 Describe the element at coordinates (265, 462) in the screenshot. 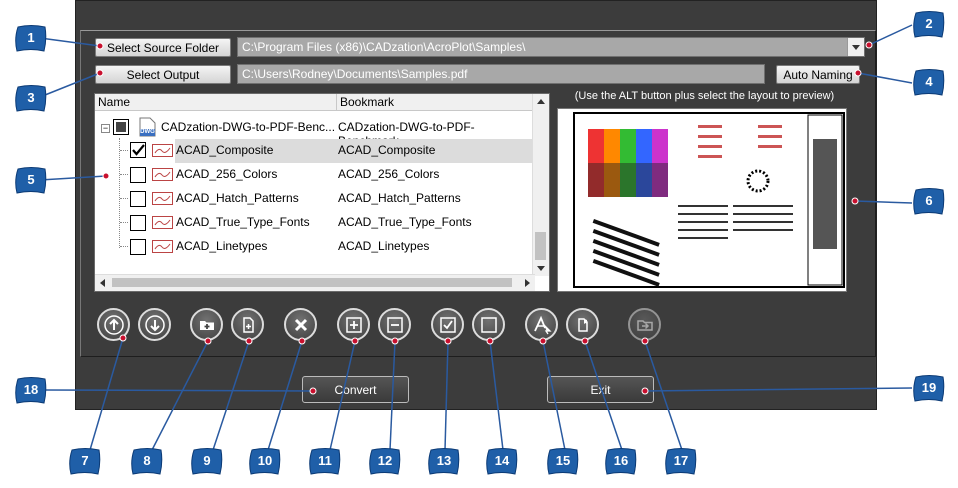

I see `callout-badge: 10` at that location.